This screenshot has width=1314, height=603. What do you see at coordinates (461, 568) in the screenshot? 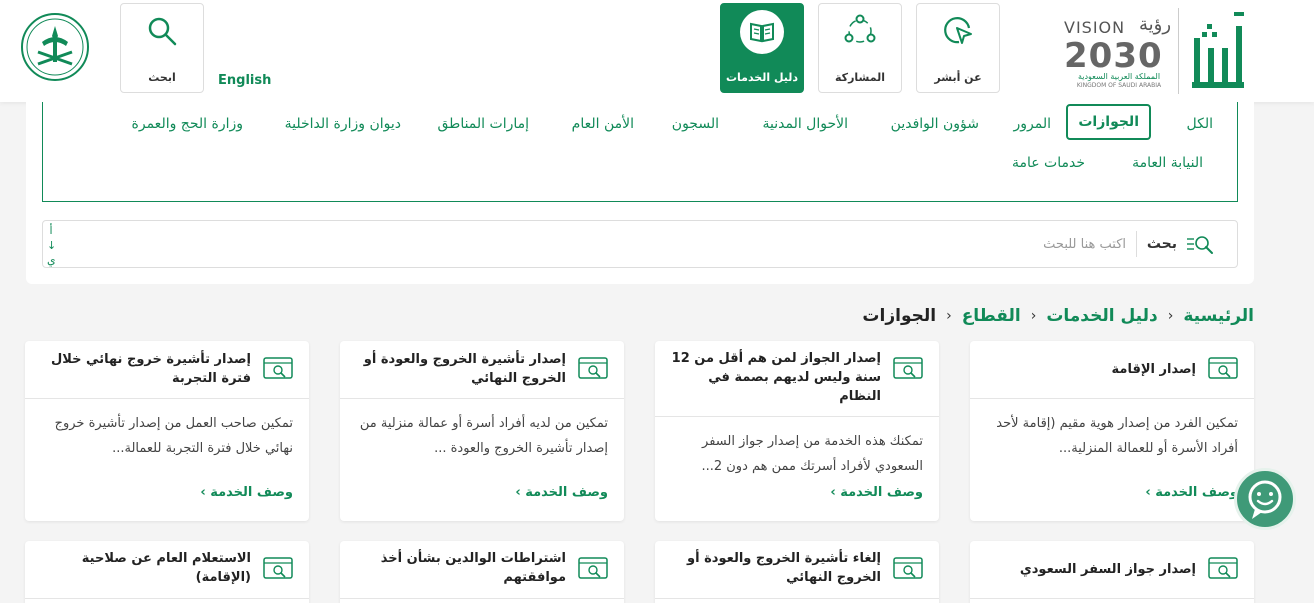
I see `card-title: اشتراطات الوالدين بشأن أخذ موافقتهم` at bounding box center [461, 568].